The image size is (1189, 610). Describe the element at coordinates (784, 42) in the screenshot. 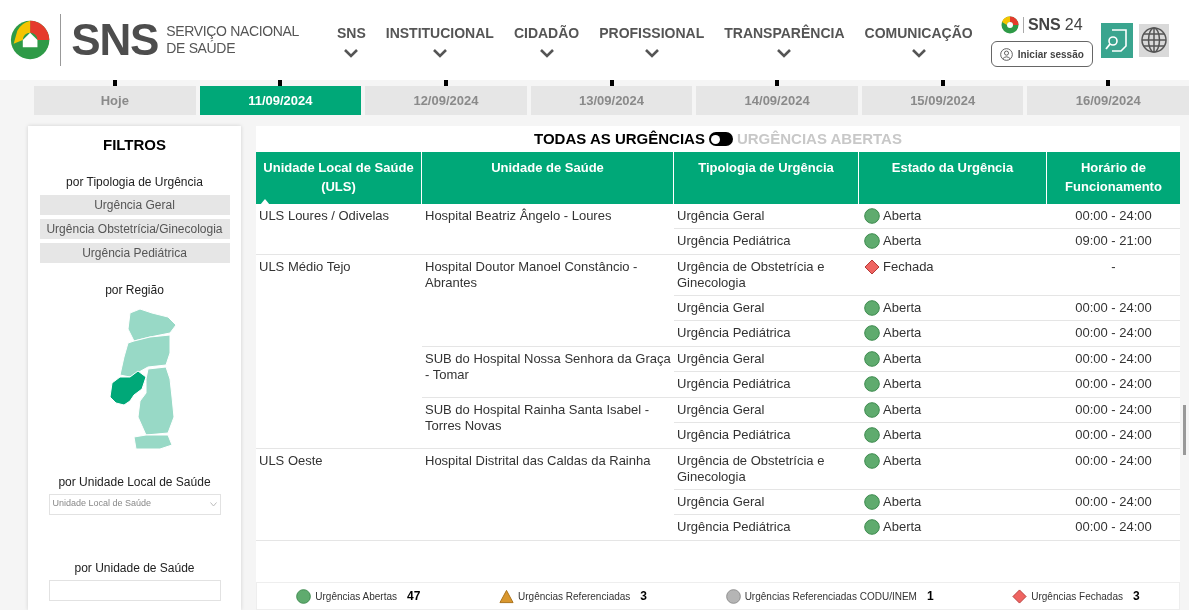

I see `nav-menu-item: TRANSPARÊNCIA` at that location.